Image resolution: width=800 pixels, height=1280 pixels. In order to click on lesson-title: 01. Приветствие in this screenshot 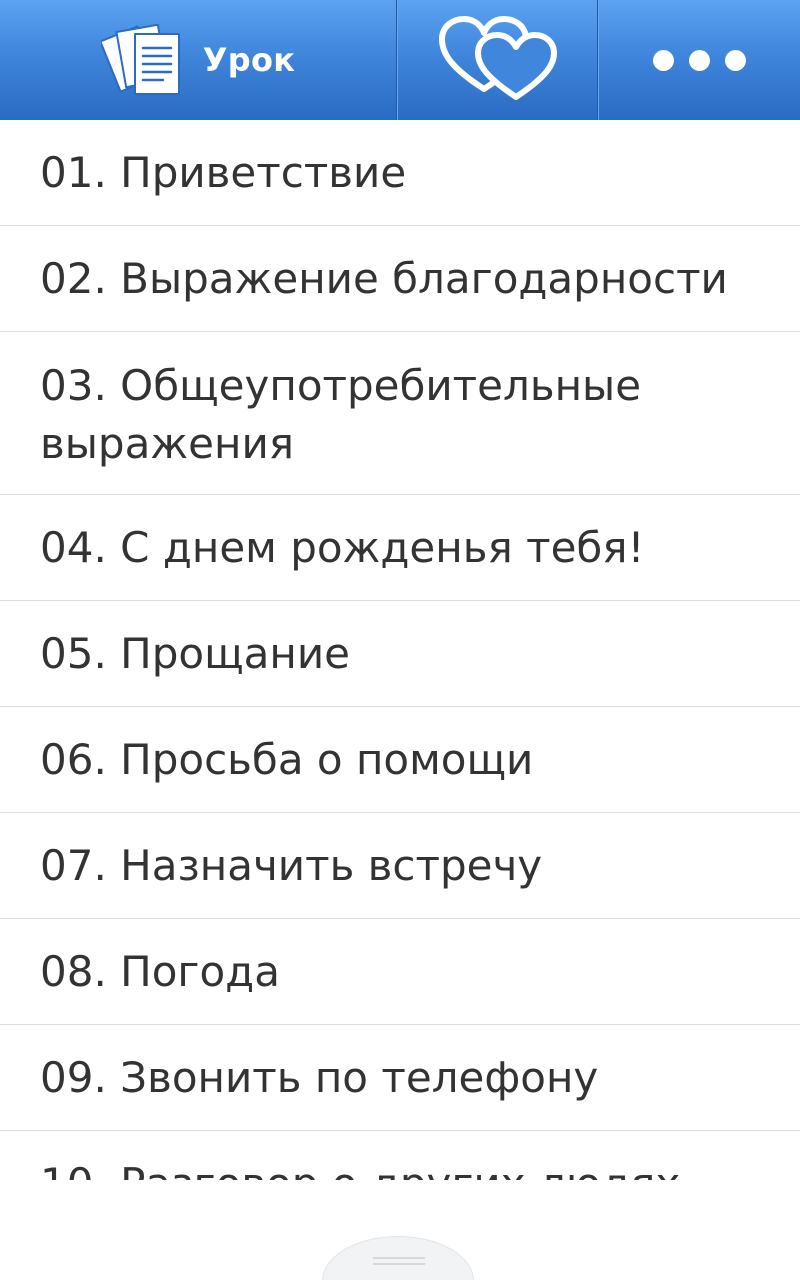, I will do `click(223, 172)`.